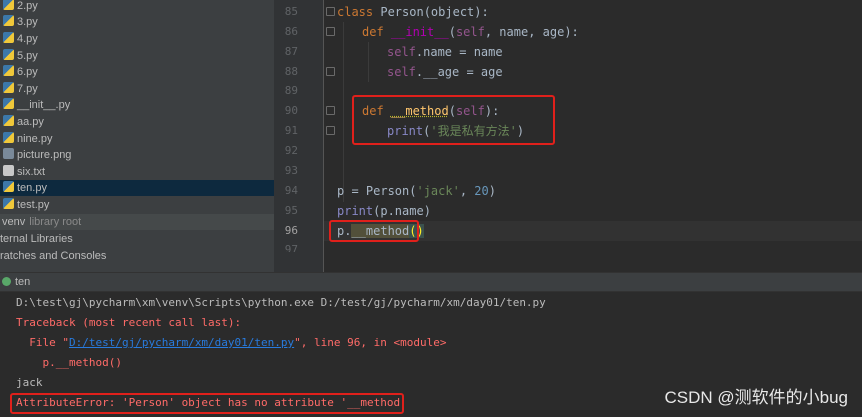 The height and width of the screenshot is (417, 862). Describe the element at coordinates (181, 342) in the screenshot. I see `console-file-link: D:/test/gj/pycharm/xm/day01/ten.py` at that location.